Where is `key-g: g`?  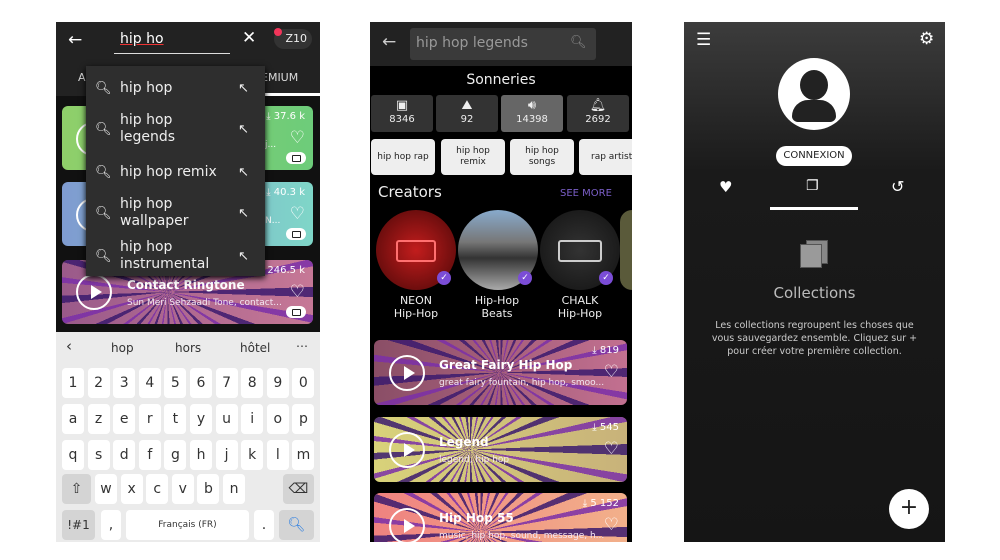
key-g: g is located at coordinates (175, 455).